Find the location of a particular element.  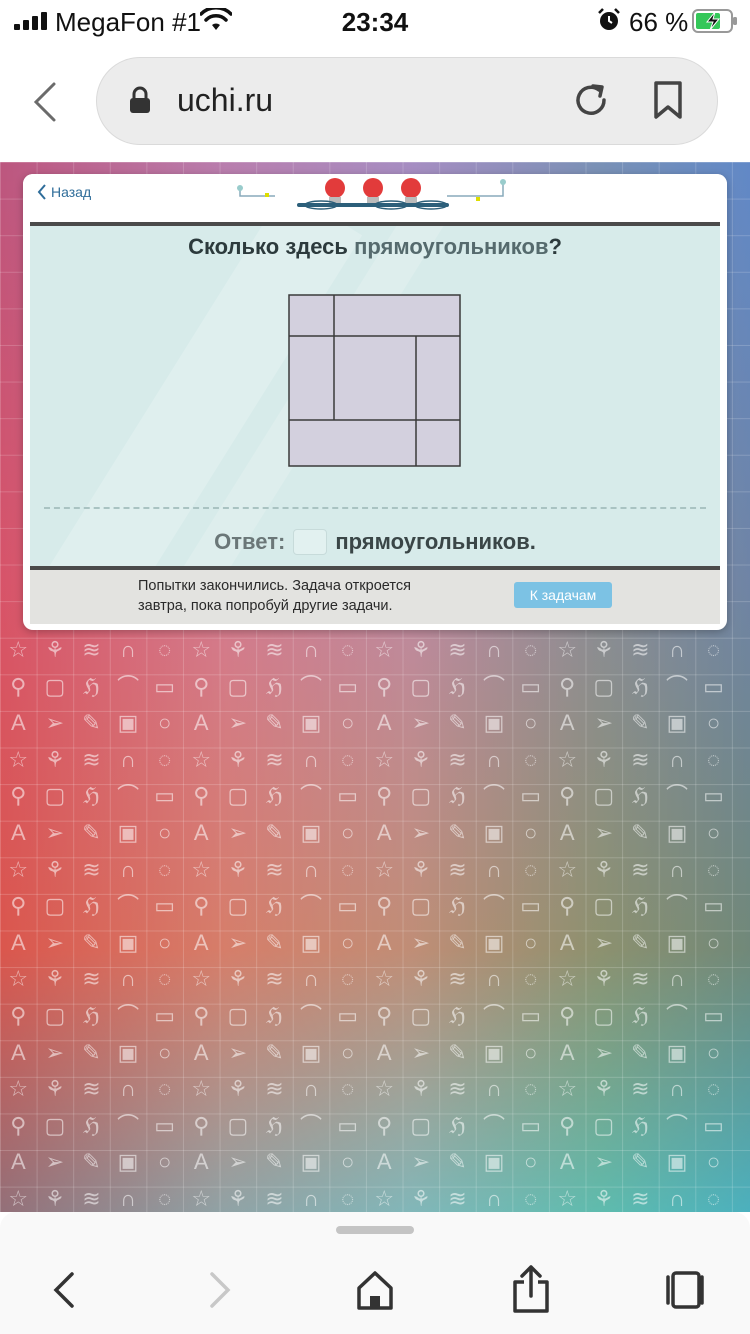

battery-charging-icon is located at coordinates (714, 21).